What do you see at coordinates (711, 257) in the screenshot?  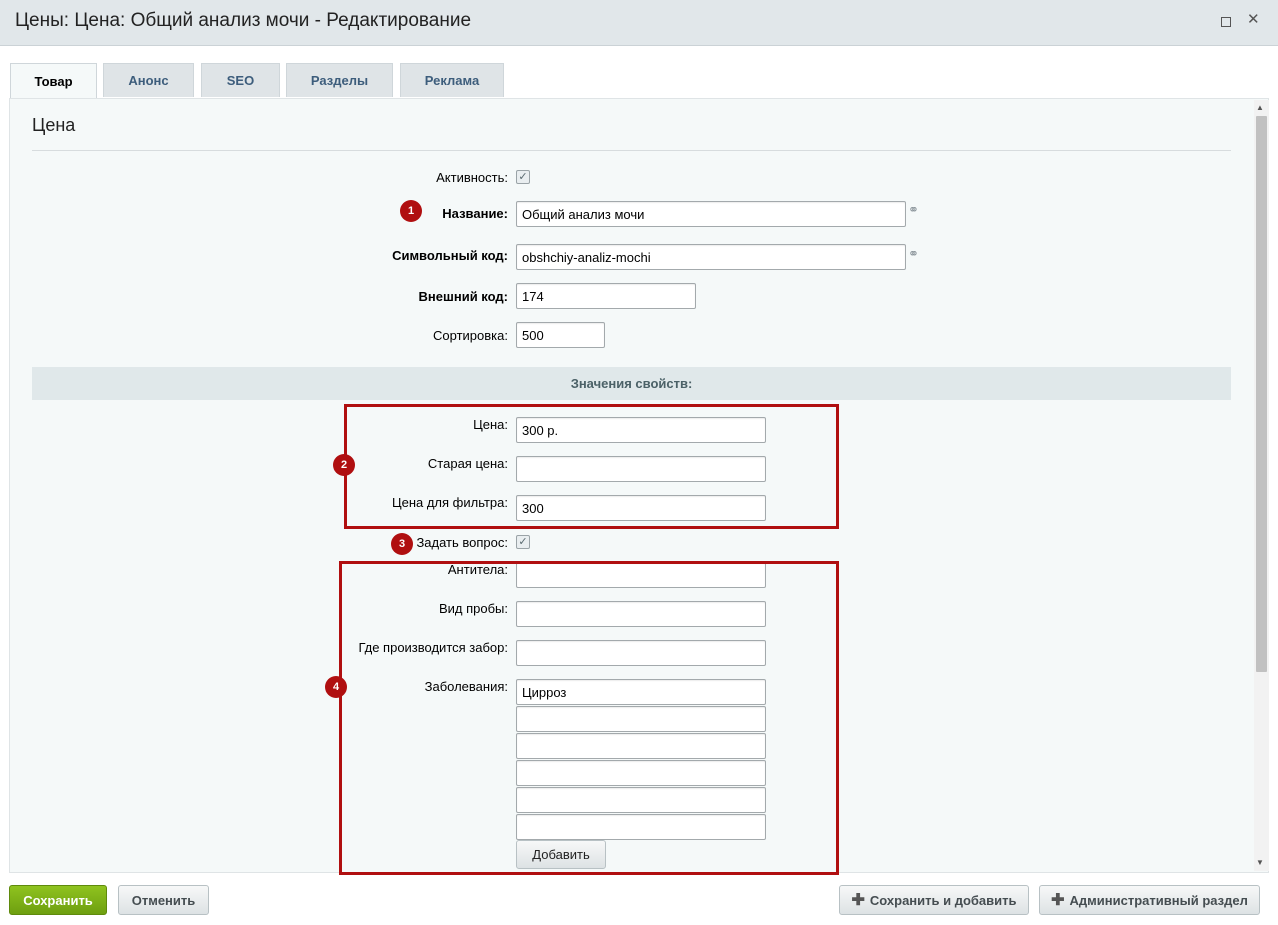 I see `code-input` at bounding box center [711, 257].